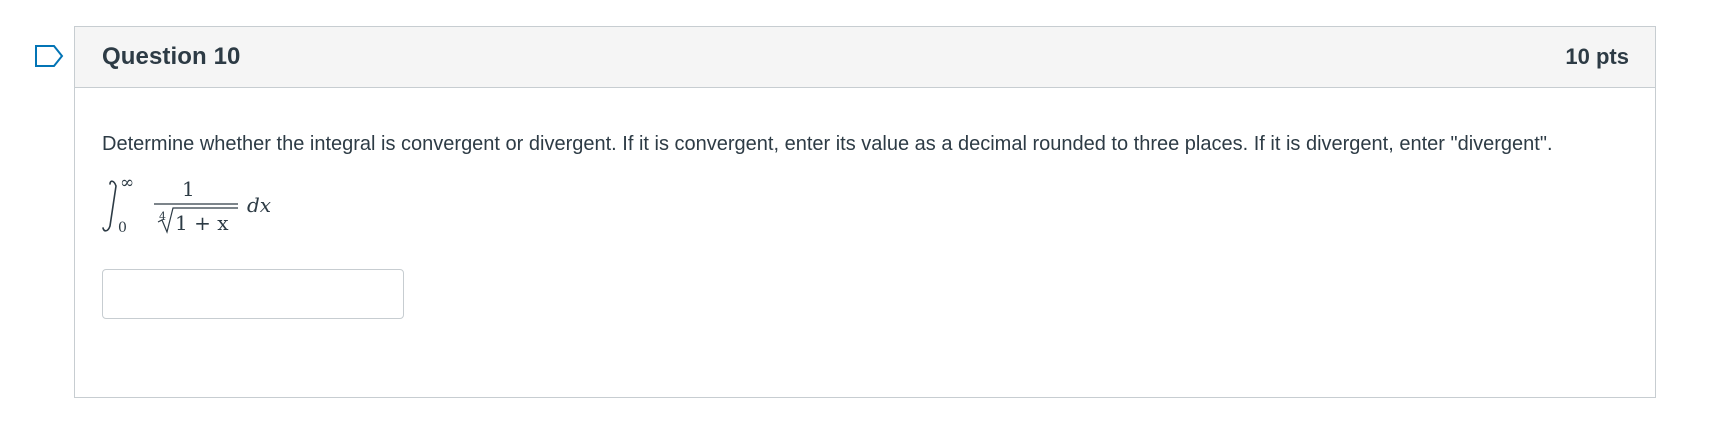 This screenshot has width=1728, height=430. Describe the element at coordinates (865, 57) in the screenshot. I see `question-header: Question 10 10 pts` at that location.